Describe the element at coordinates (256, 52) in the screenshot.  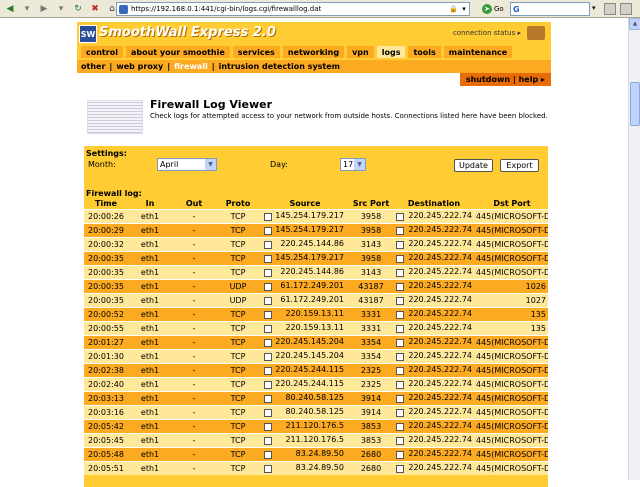
I see `tab-services: services` at that location.